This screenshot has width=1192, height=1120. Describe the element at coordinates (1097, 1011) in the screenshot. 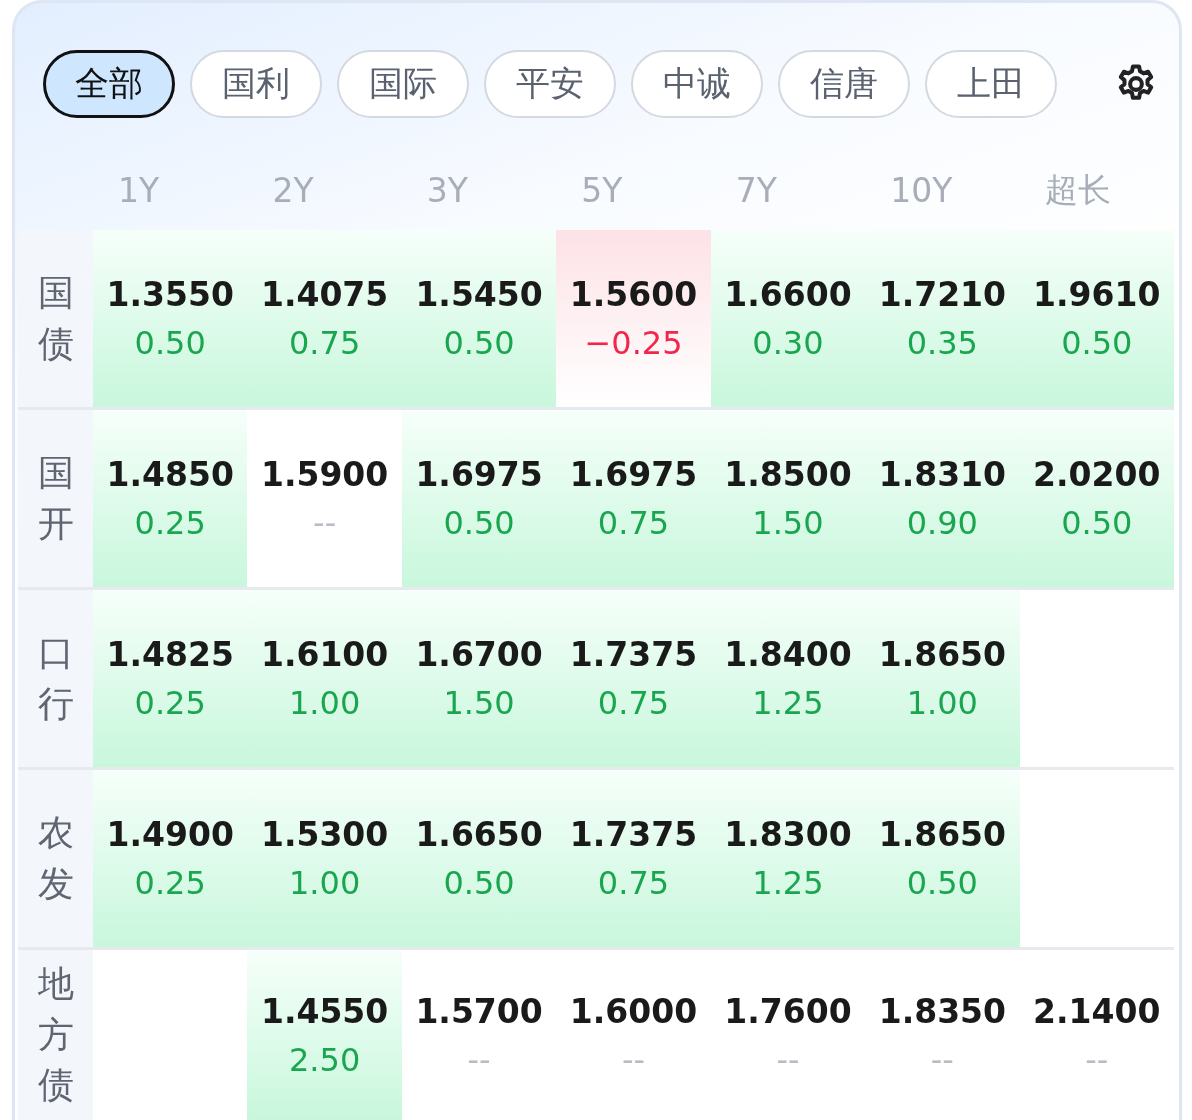

I see `yield-value: 2.1400` at that location.